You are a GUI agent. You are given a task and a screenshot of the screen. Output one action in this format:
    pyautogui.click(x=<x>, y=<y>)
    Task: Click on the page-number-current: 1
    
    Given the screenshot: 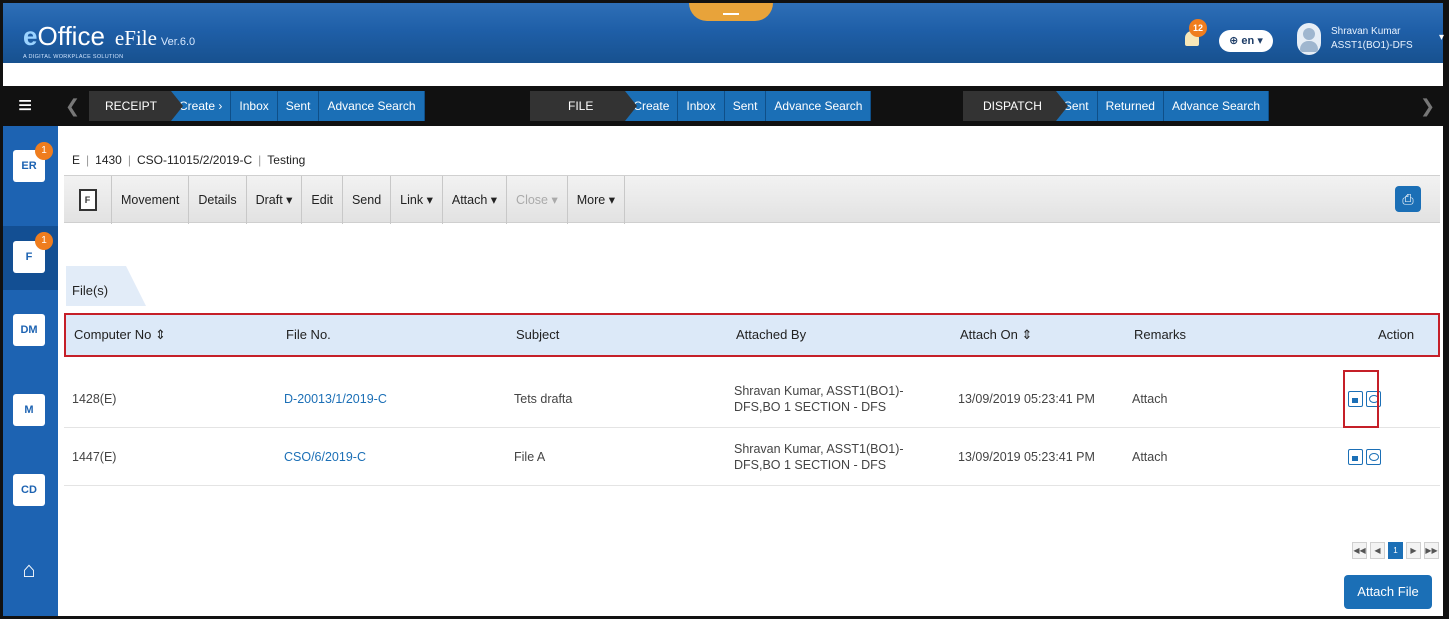 What is the action you would take?
    pyautogui.click(x=1395, y=550)
    